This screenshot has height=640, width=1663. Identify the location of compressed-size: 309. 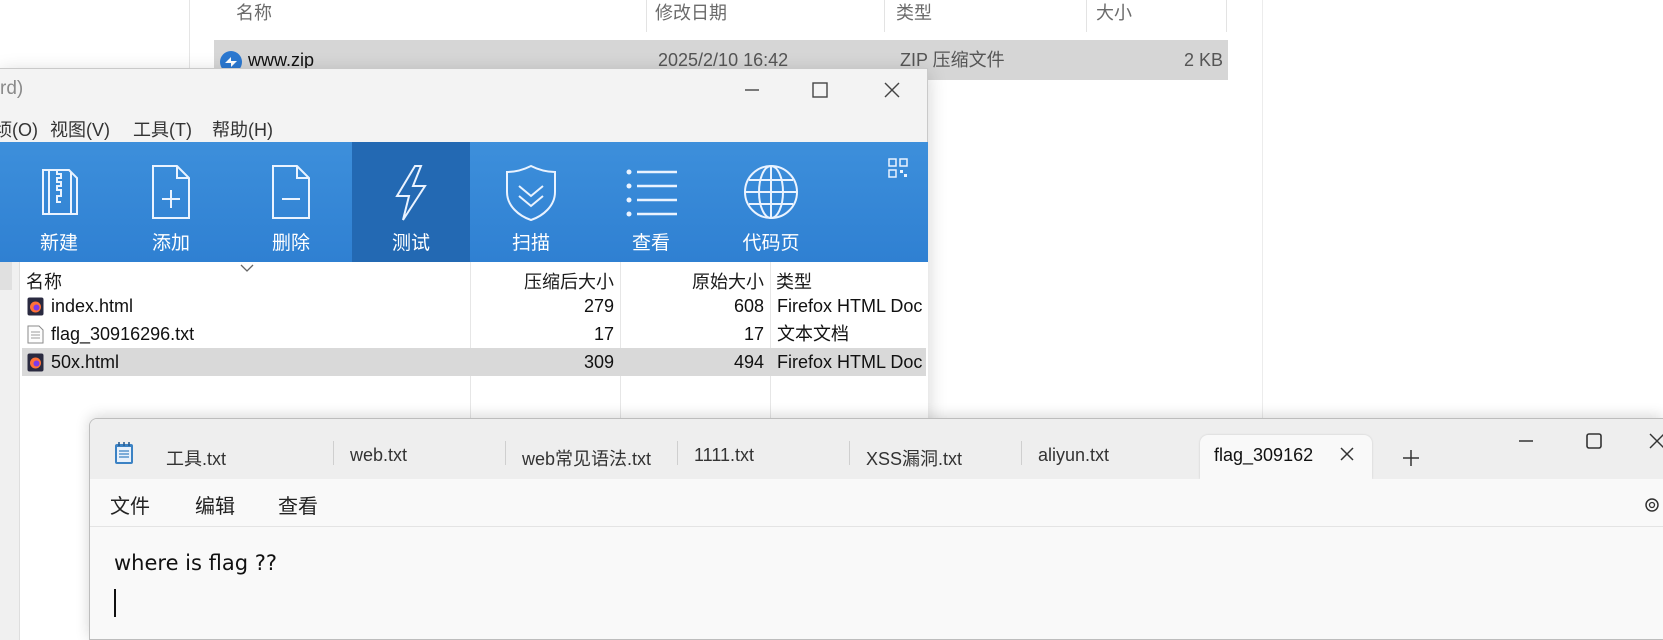
(598, 362).